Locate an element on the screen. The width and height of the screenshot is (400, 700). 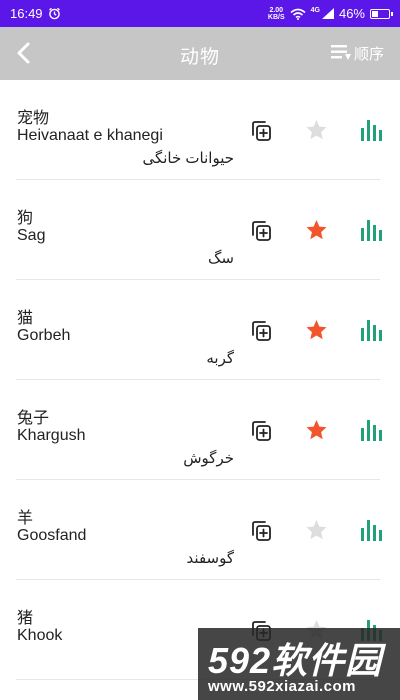
word-transliteration: Goosfand is located at coordinates (52, 535).